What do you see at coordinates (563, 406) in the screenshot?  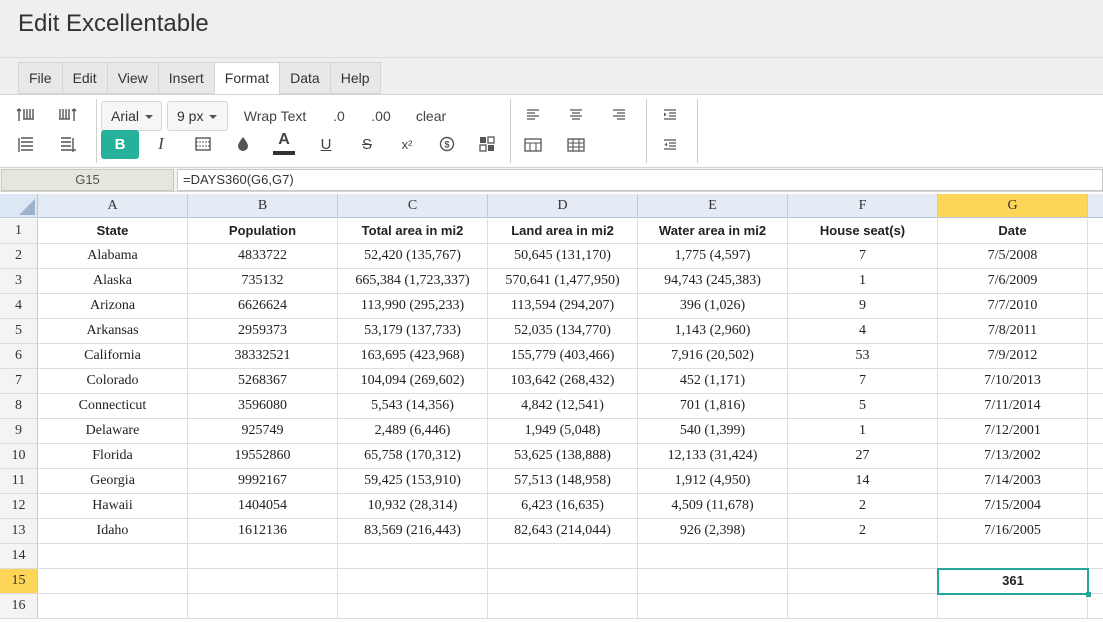 I see `table-cell: 4,842 (12,541)` at bounding box center [563, 406].